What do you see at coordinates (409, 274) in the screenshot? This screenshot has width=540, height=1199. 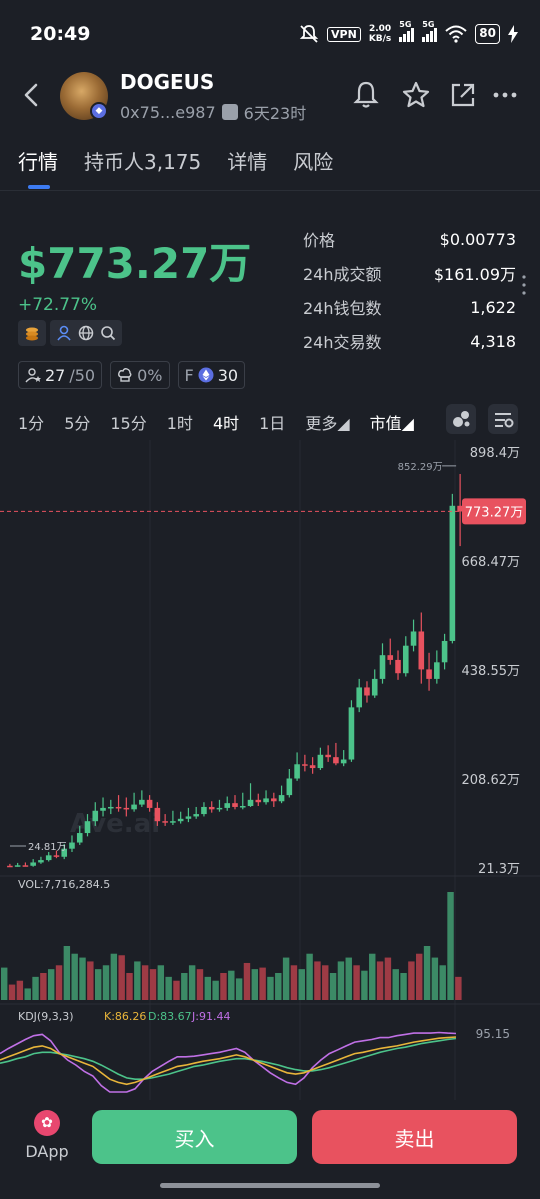 I see `stat-row-volume: 24h成交额 $161.09万` at bounding box center [409, 274].